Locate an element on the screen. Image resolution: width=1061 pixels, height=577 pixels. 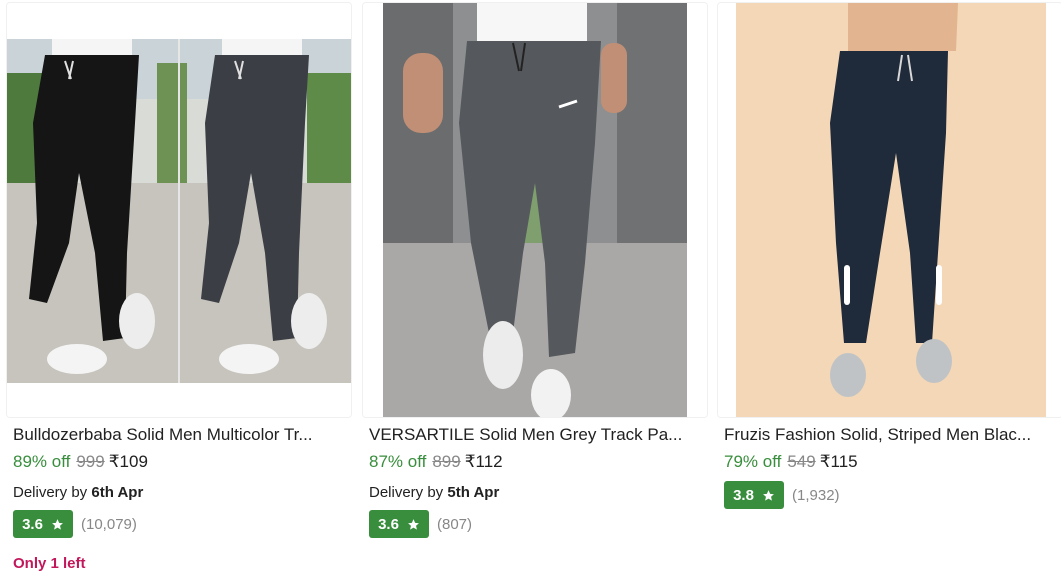
delivery-info: Delivery by 5th Apr is located at coordinates (434, 493).